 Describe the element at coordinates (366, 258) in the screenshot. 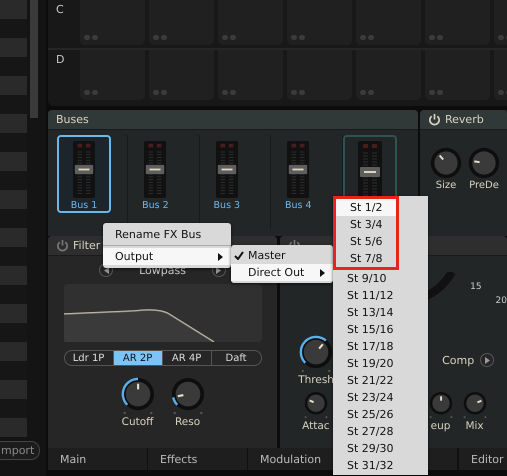

I see `menu-item: St 7/8` at that location.